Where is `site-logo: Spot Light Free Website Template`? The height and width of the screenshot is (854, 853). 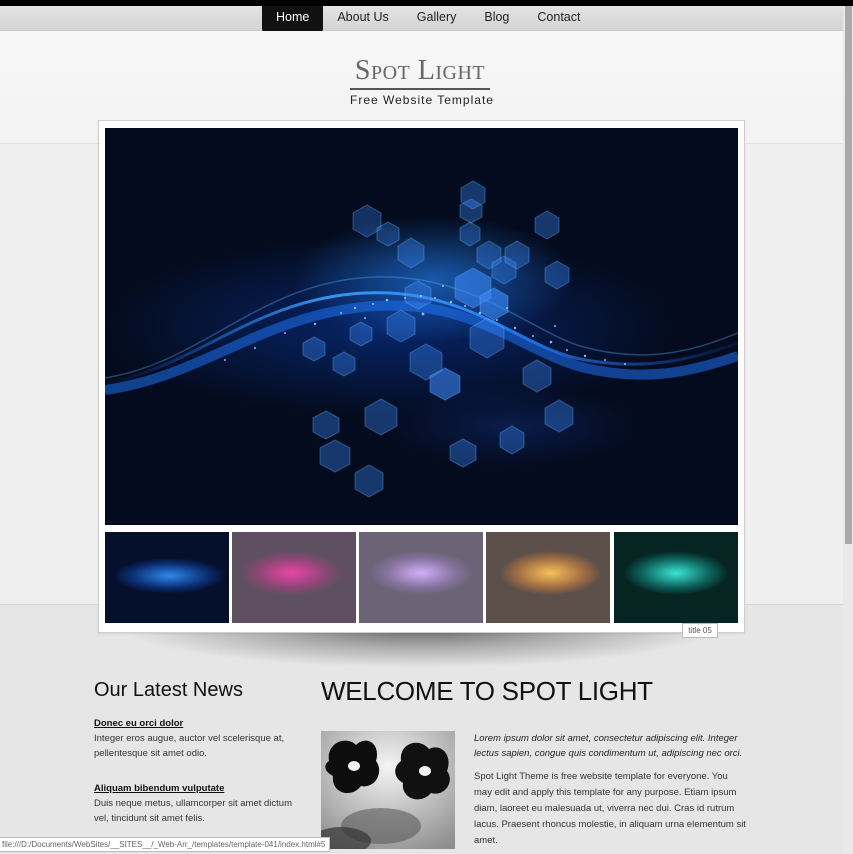
site-logo: Spot Light Free Website Template is located at coordinates (422, 80).